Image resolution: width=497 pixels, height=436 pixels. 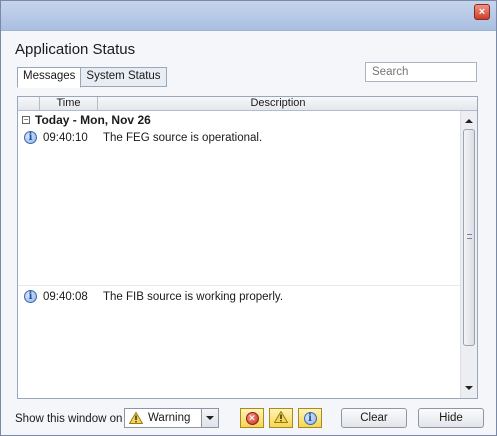 What do you see at coordinates (193, 296) in the screenshot?
I see `row-description: The FIB source is working properly.` at bounding box center [193, 296].